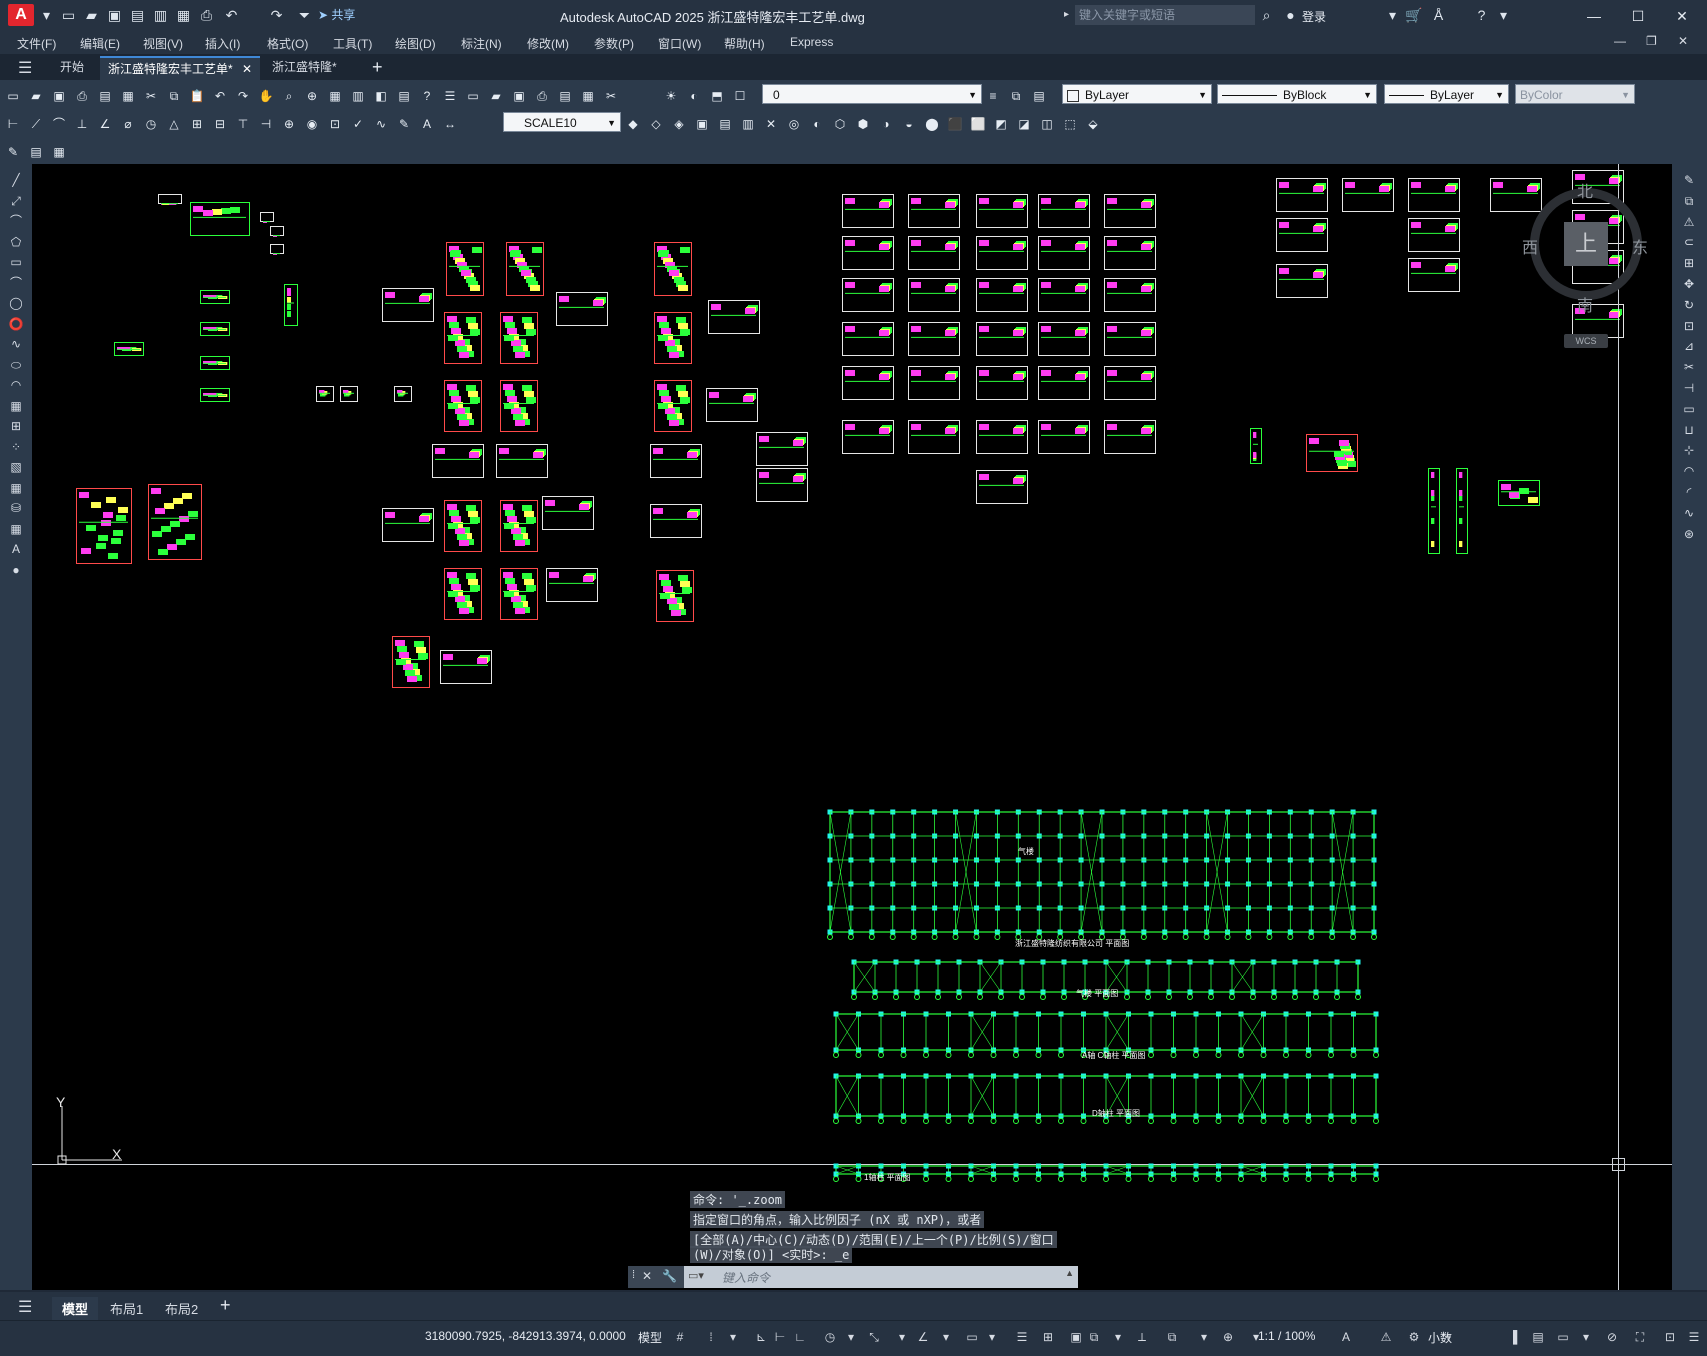 This screenshot has height=1356, width=1707. What do you see at coordinates (304, 67) in the screenshot?
I see `tab-second-drawing: 浙江盛特隆*` at bounding box center [304, 67].